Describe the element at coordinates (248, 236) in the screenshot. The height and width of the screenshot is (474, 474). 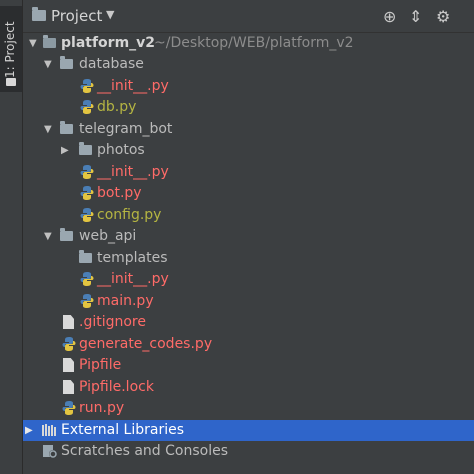
I see `tree-item-web-api: ▼ web_api` at that location.